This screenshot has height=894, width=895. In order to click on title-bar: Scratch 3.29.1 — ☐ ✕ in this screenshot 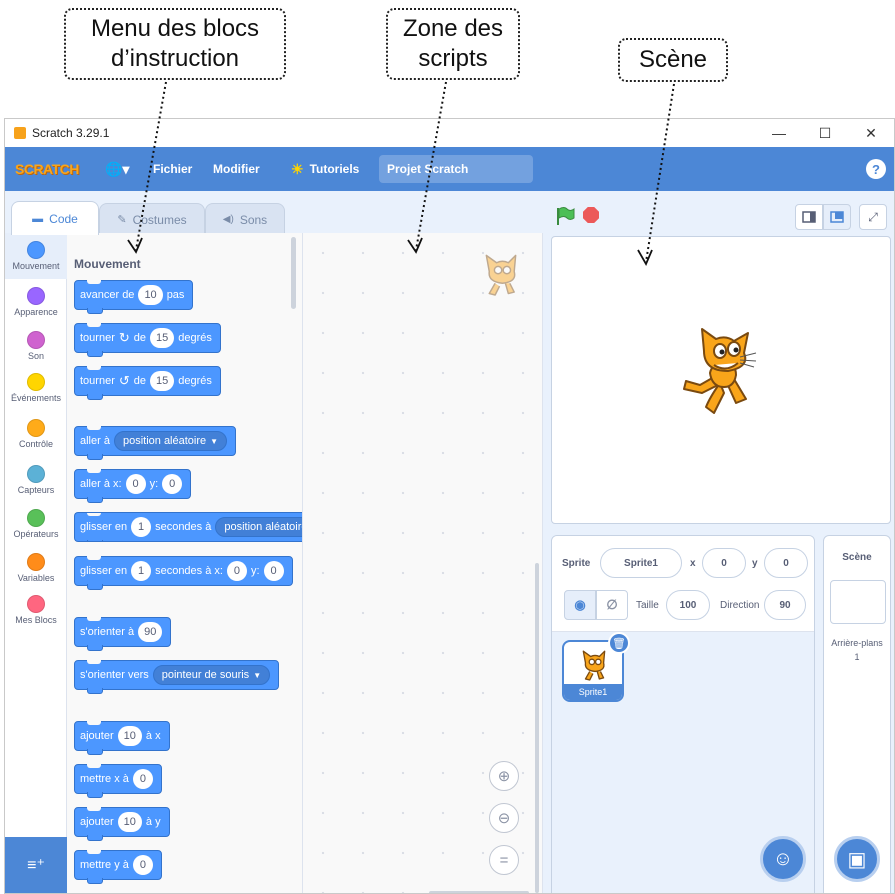, I will do `click(449, 133)`.